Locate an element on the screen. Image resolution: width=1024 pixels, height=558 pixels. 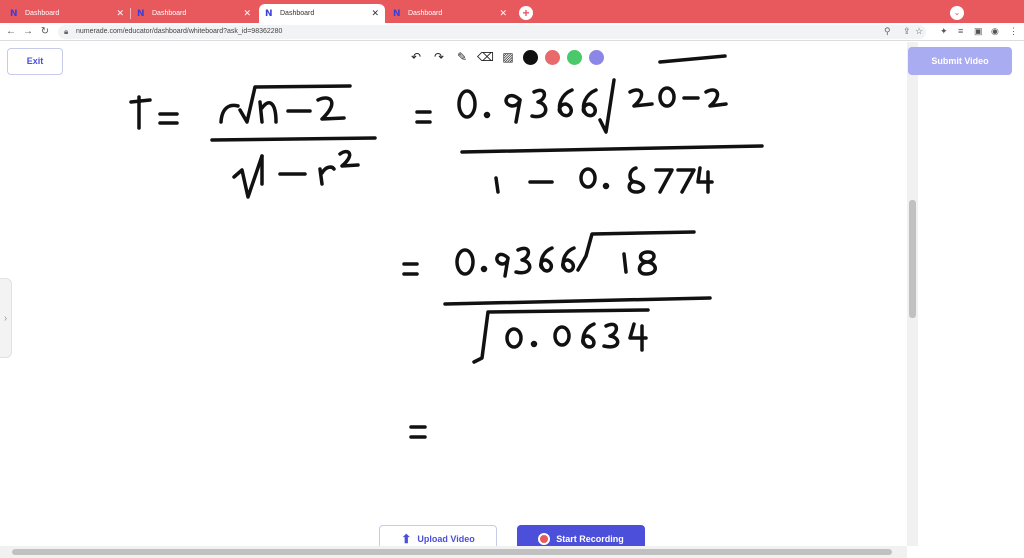
color-black-swatch is located at coordinates (530, 57).